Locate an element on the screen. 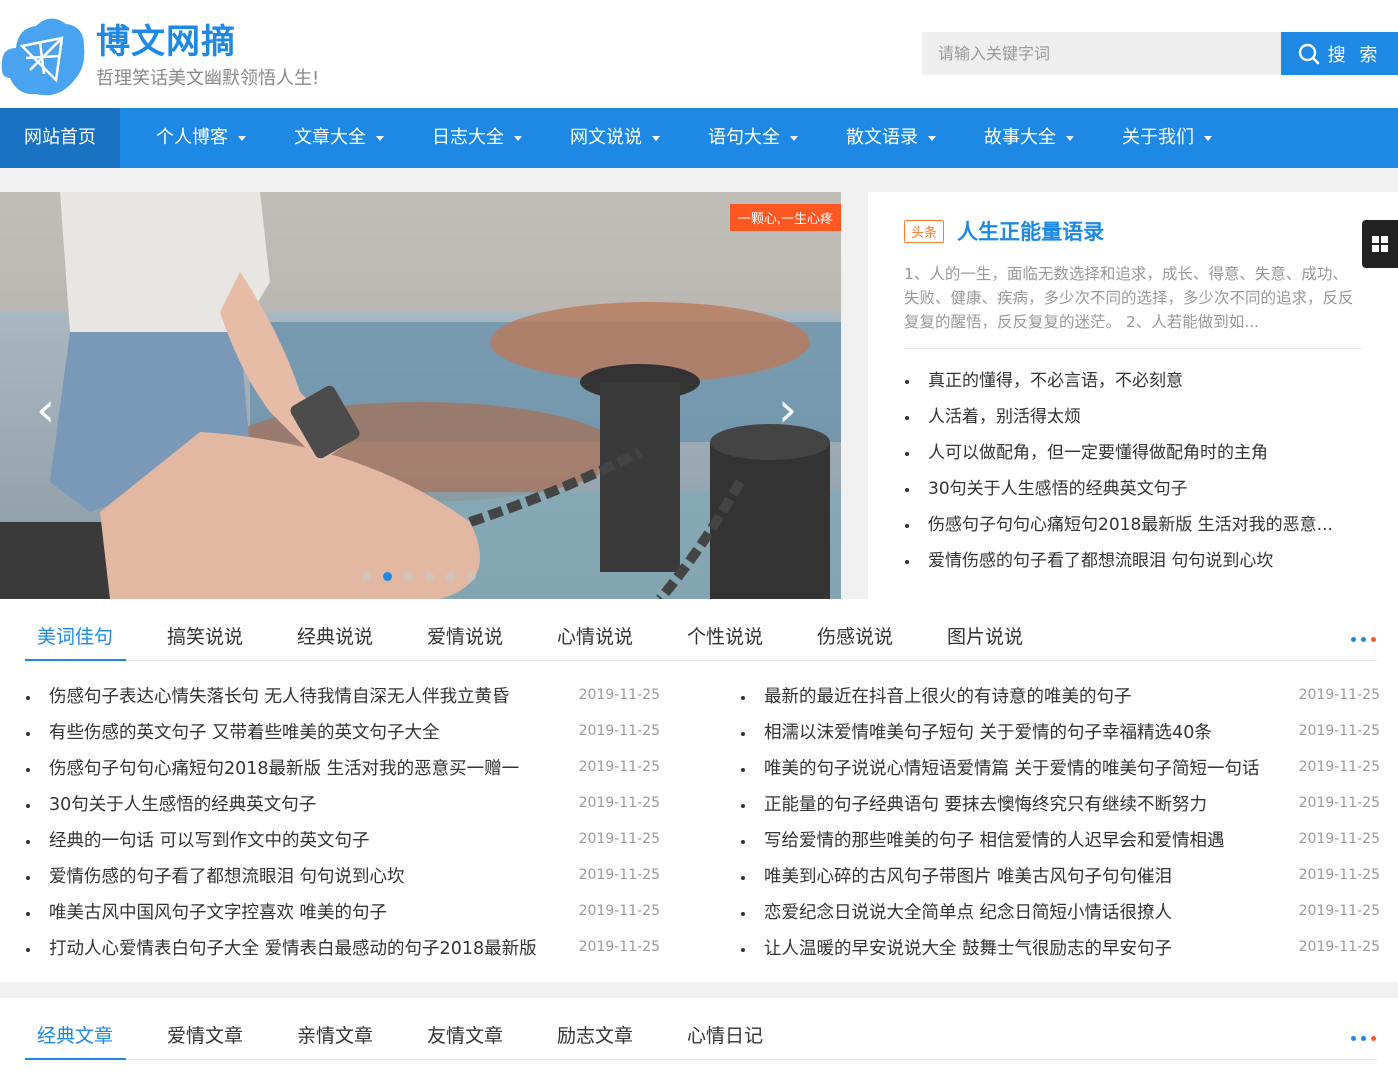 The width and height of the screenshot is (1398, 1080). tab-inspirational-articles: 励志文章 is located at coordinates (610, 1037).